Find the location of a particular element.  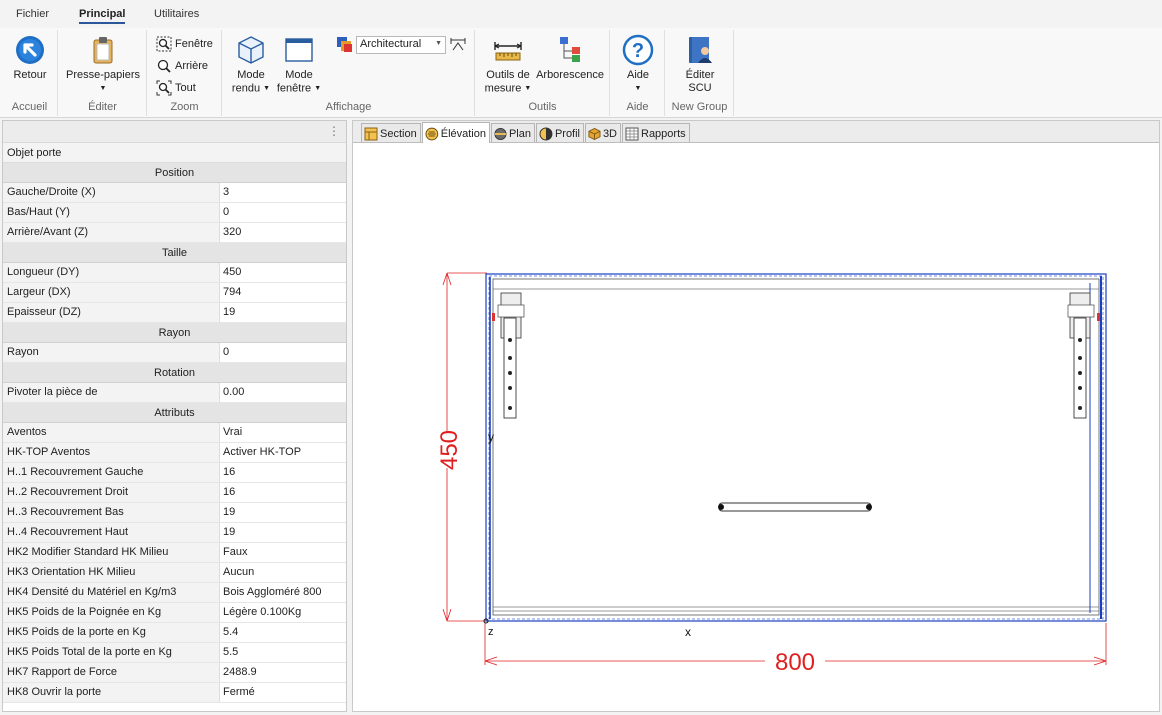

zoom-tout-label: Tout is located at coordinates (185, 88).